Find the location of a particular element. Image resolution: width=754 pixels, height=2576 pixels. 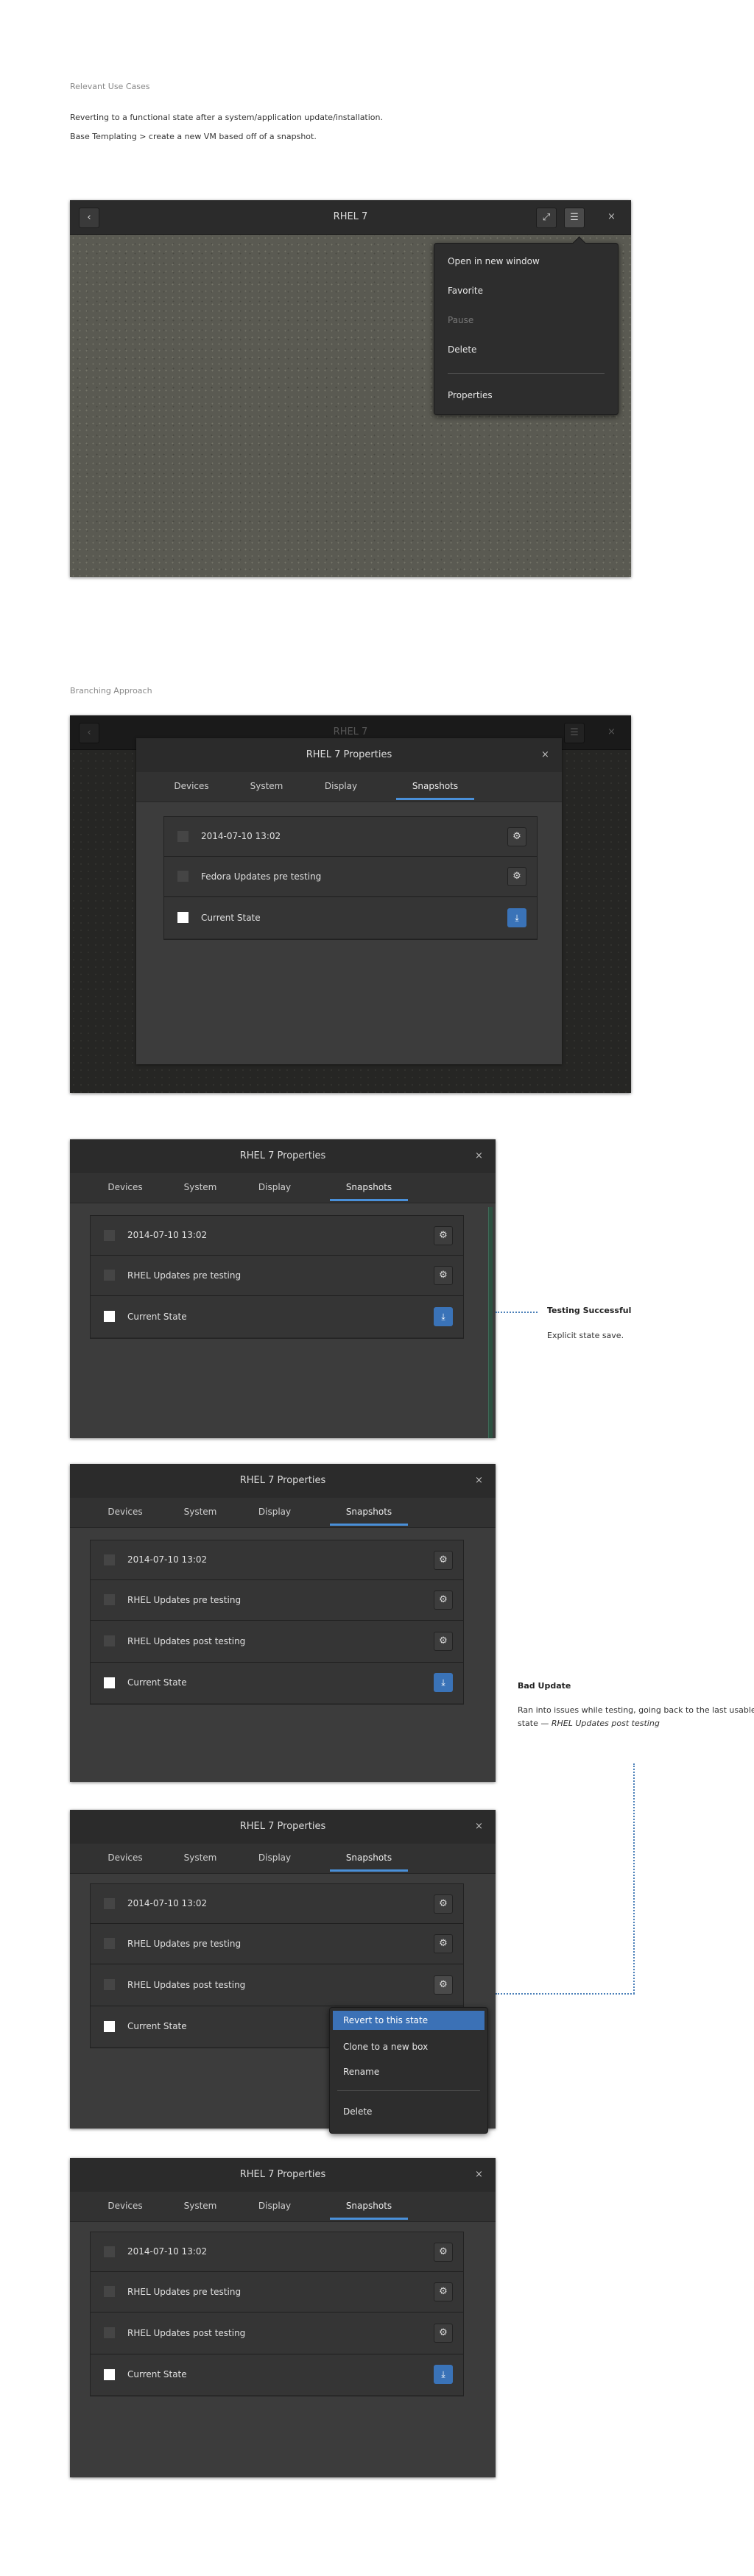

menu-item-properties: Properties is located at coordinates (470, 395).